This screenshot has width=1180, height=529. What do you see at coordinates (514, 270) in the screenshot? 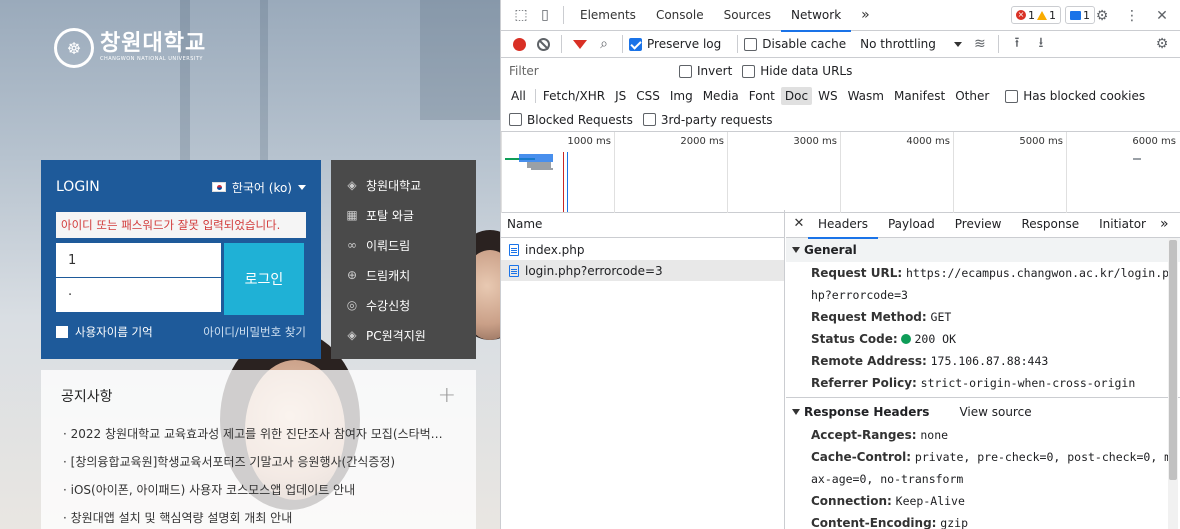
I see `document-icon` at bounding box center [514, 270].